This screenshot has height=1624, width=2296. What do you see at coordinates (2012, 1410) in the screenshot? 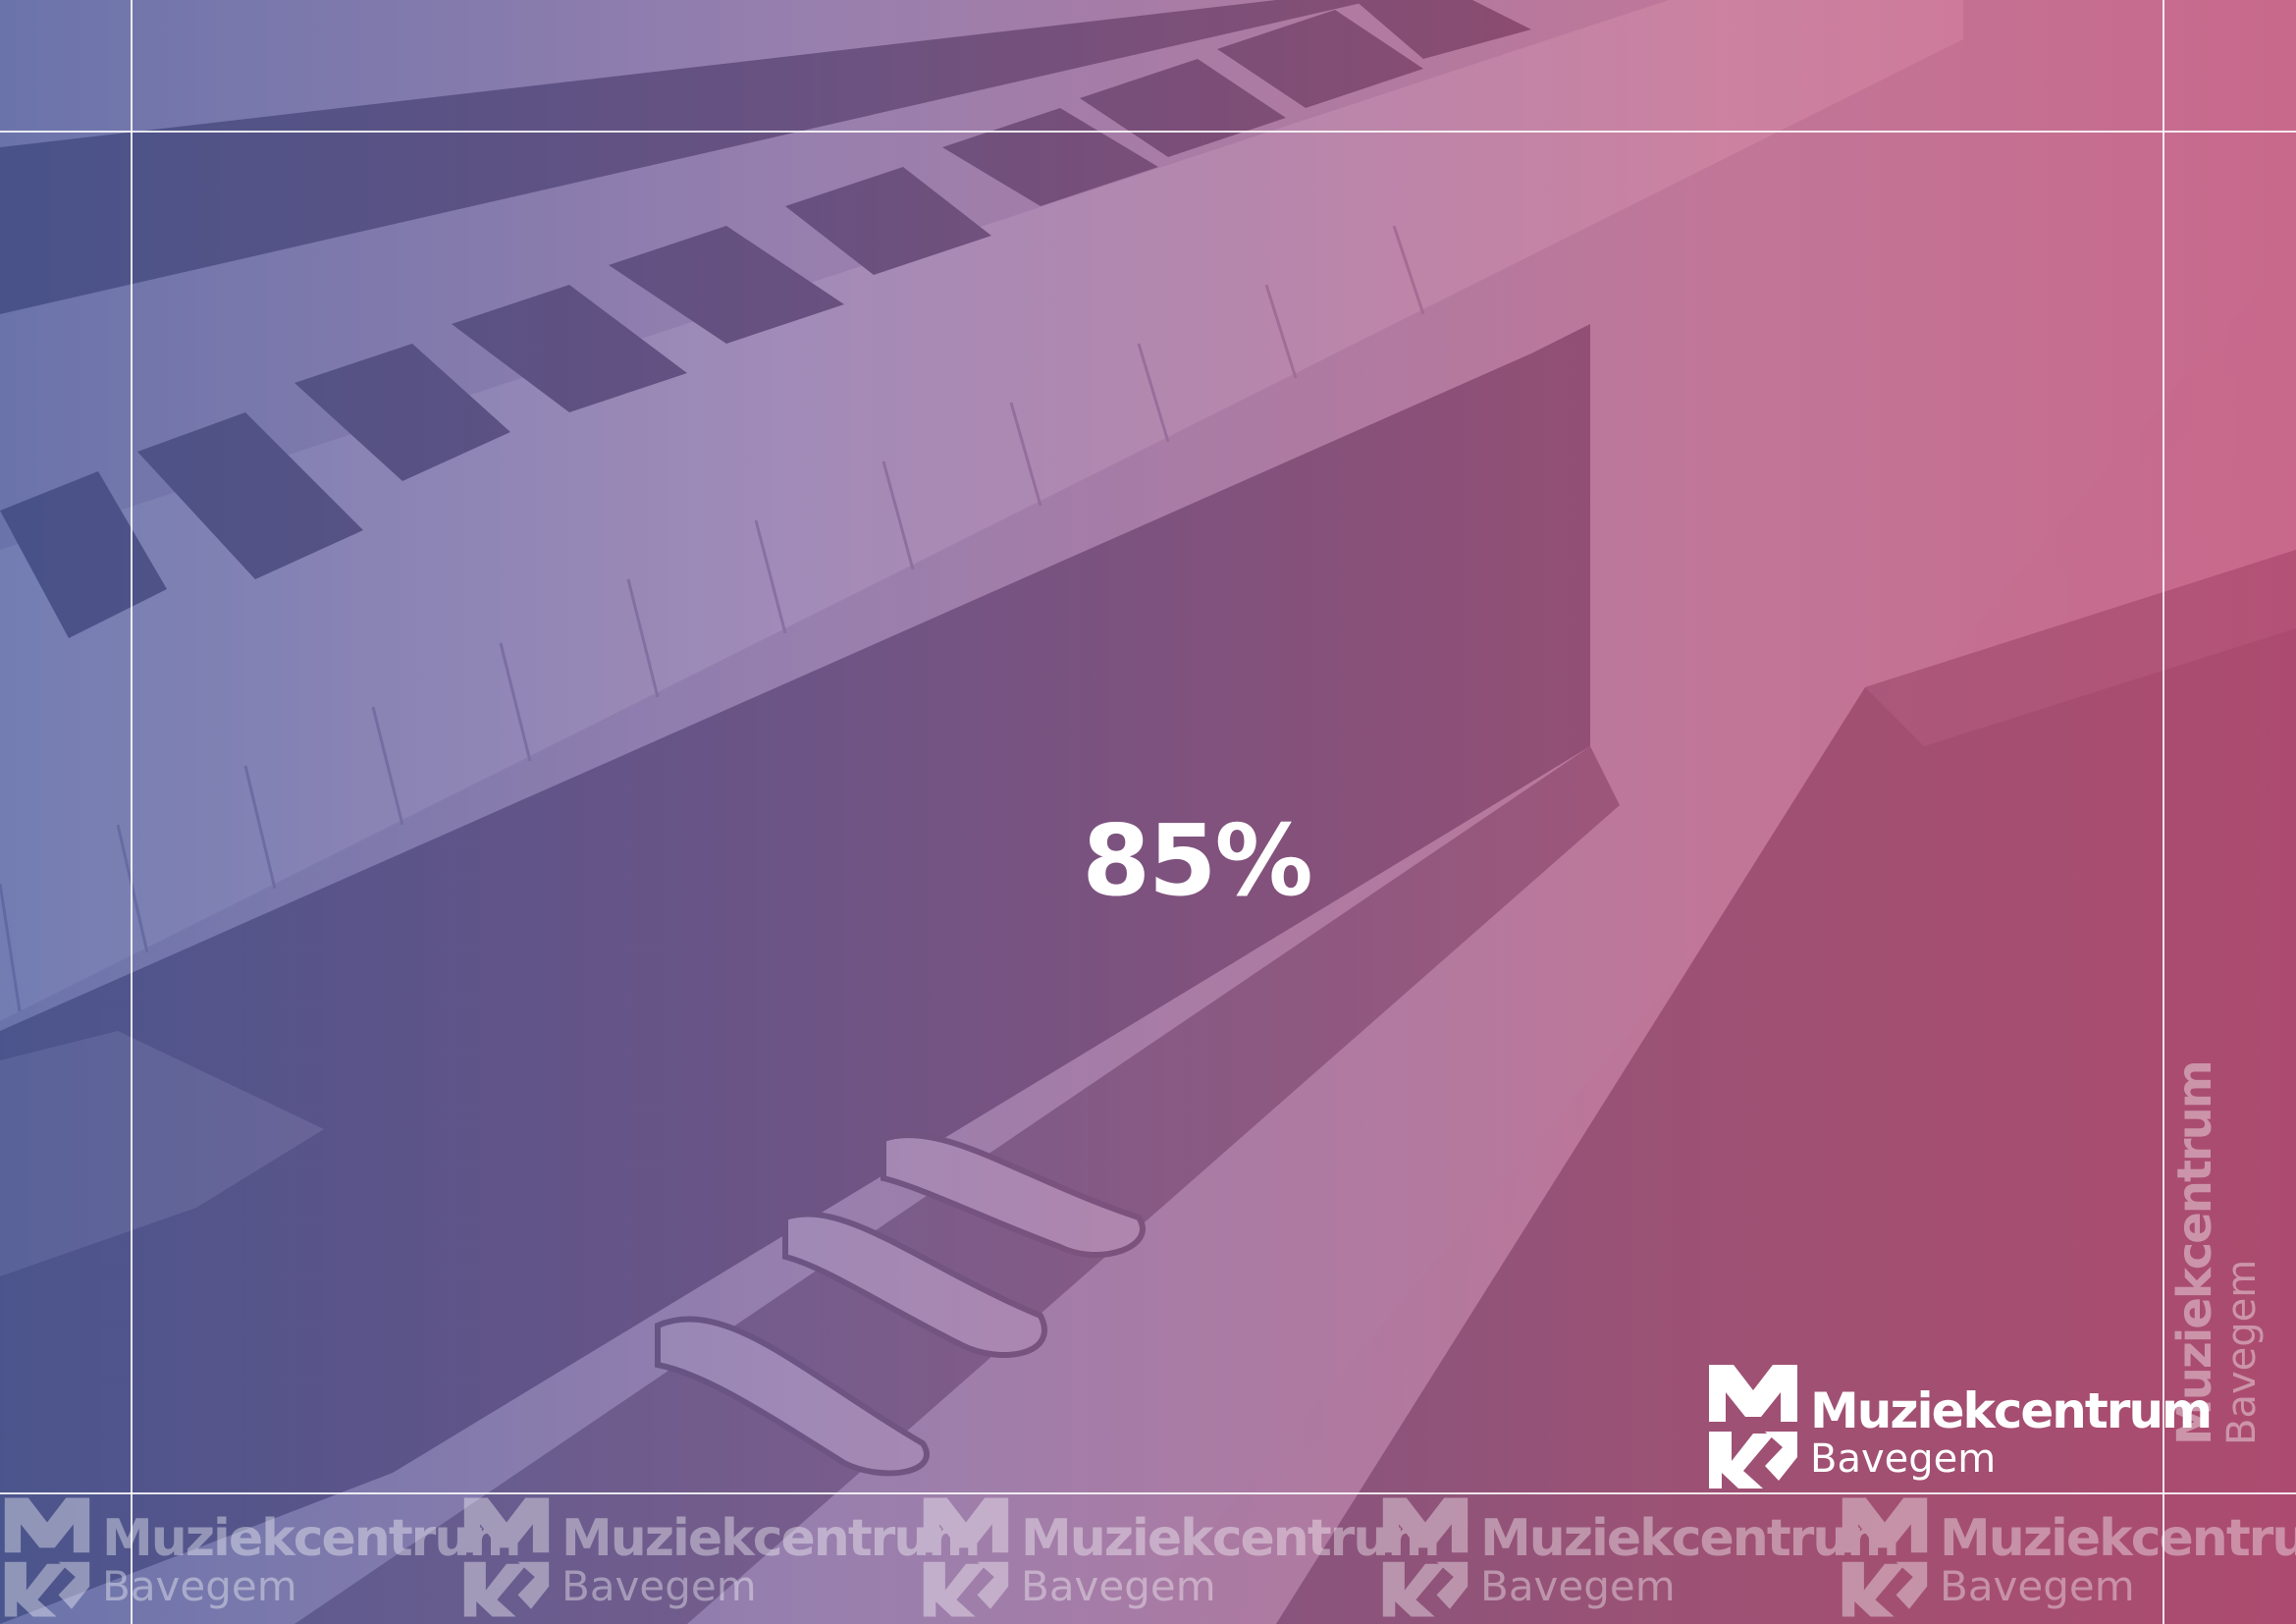
I see `brand-name: Muziekcentrum` at bounding box center [2012, 1410].